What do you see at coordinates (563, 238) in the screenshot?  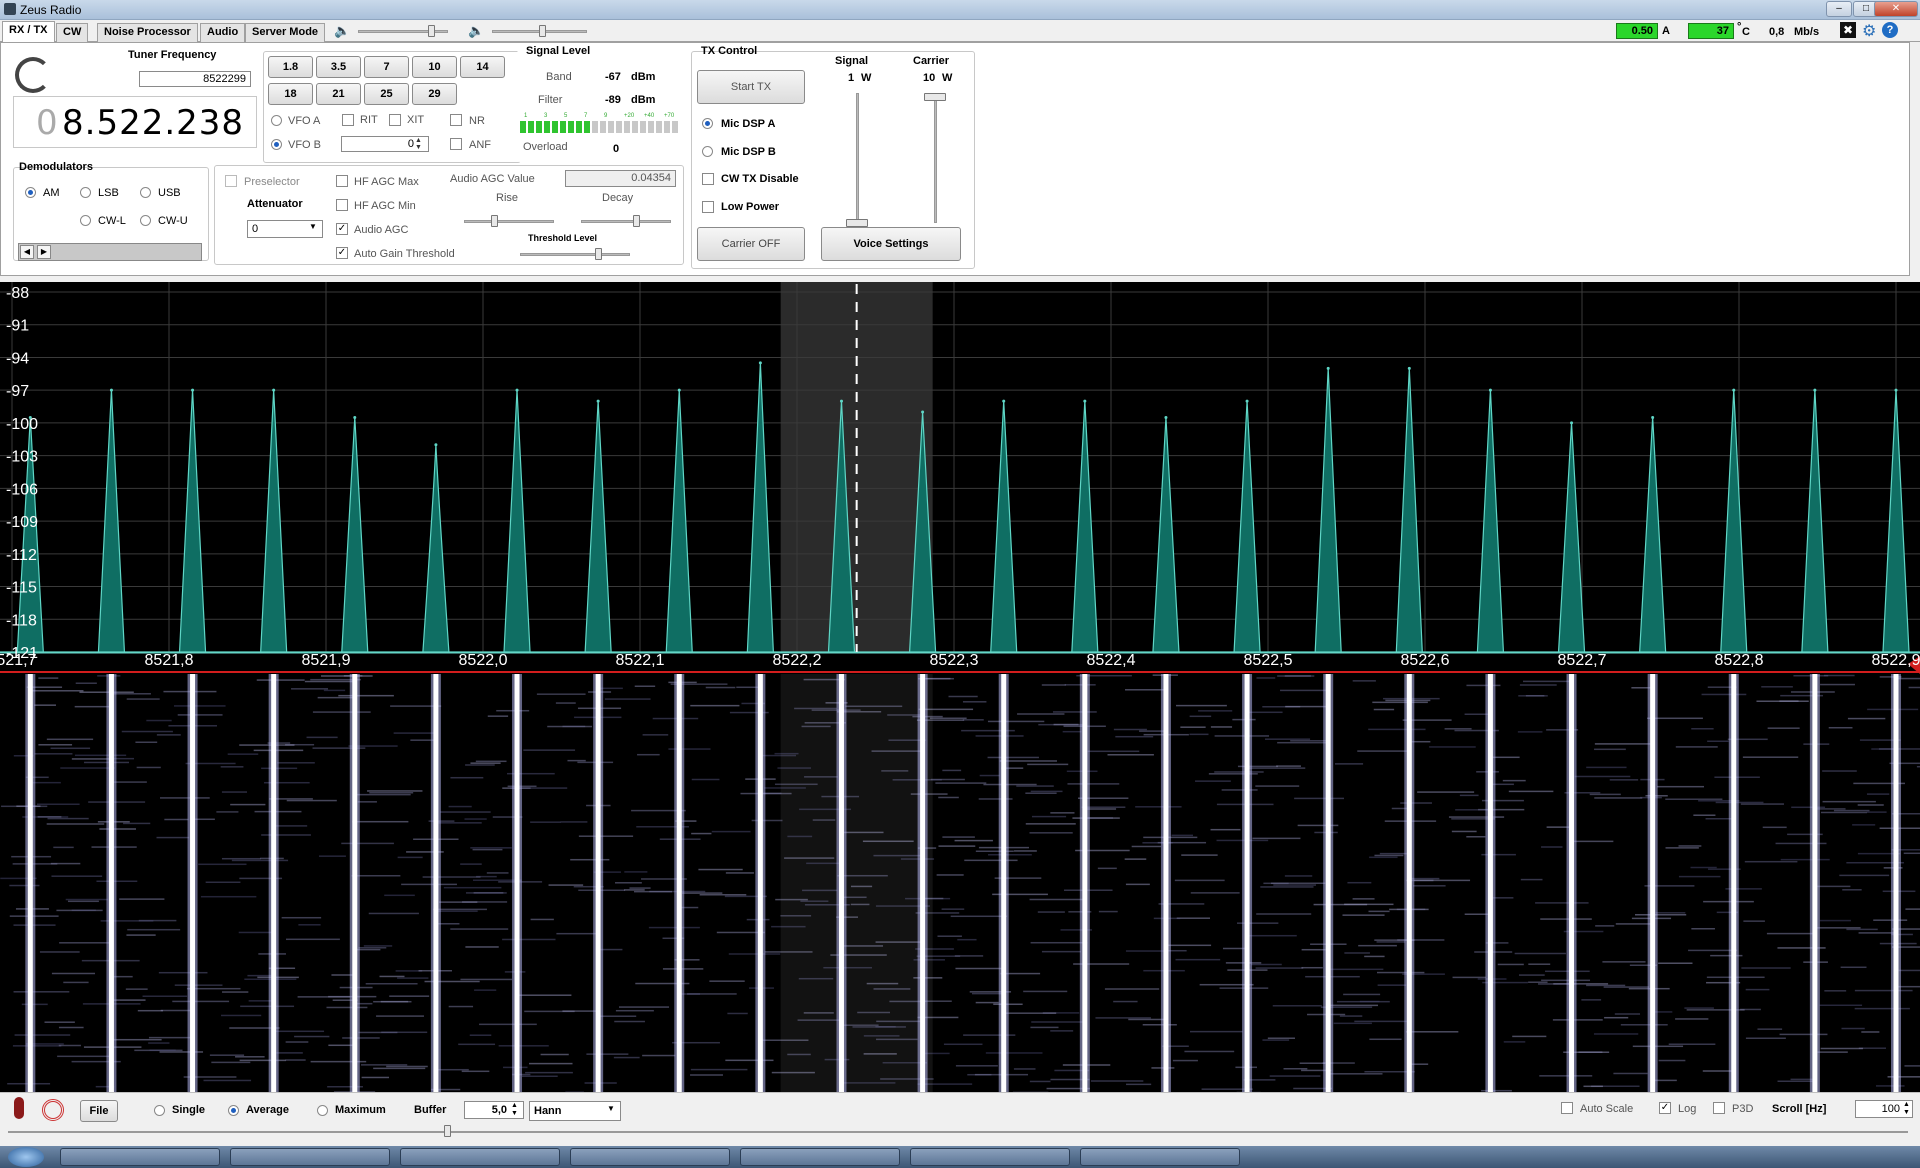 I see `threshold-level-label: Threshold Level` at bounding box center [563, 238].